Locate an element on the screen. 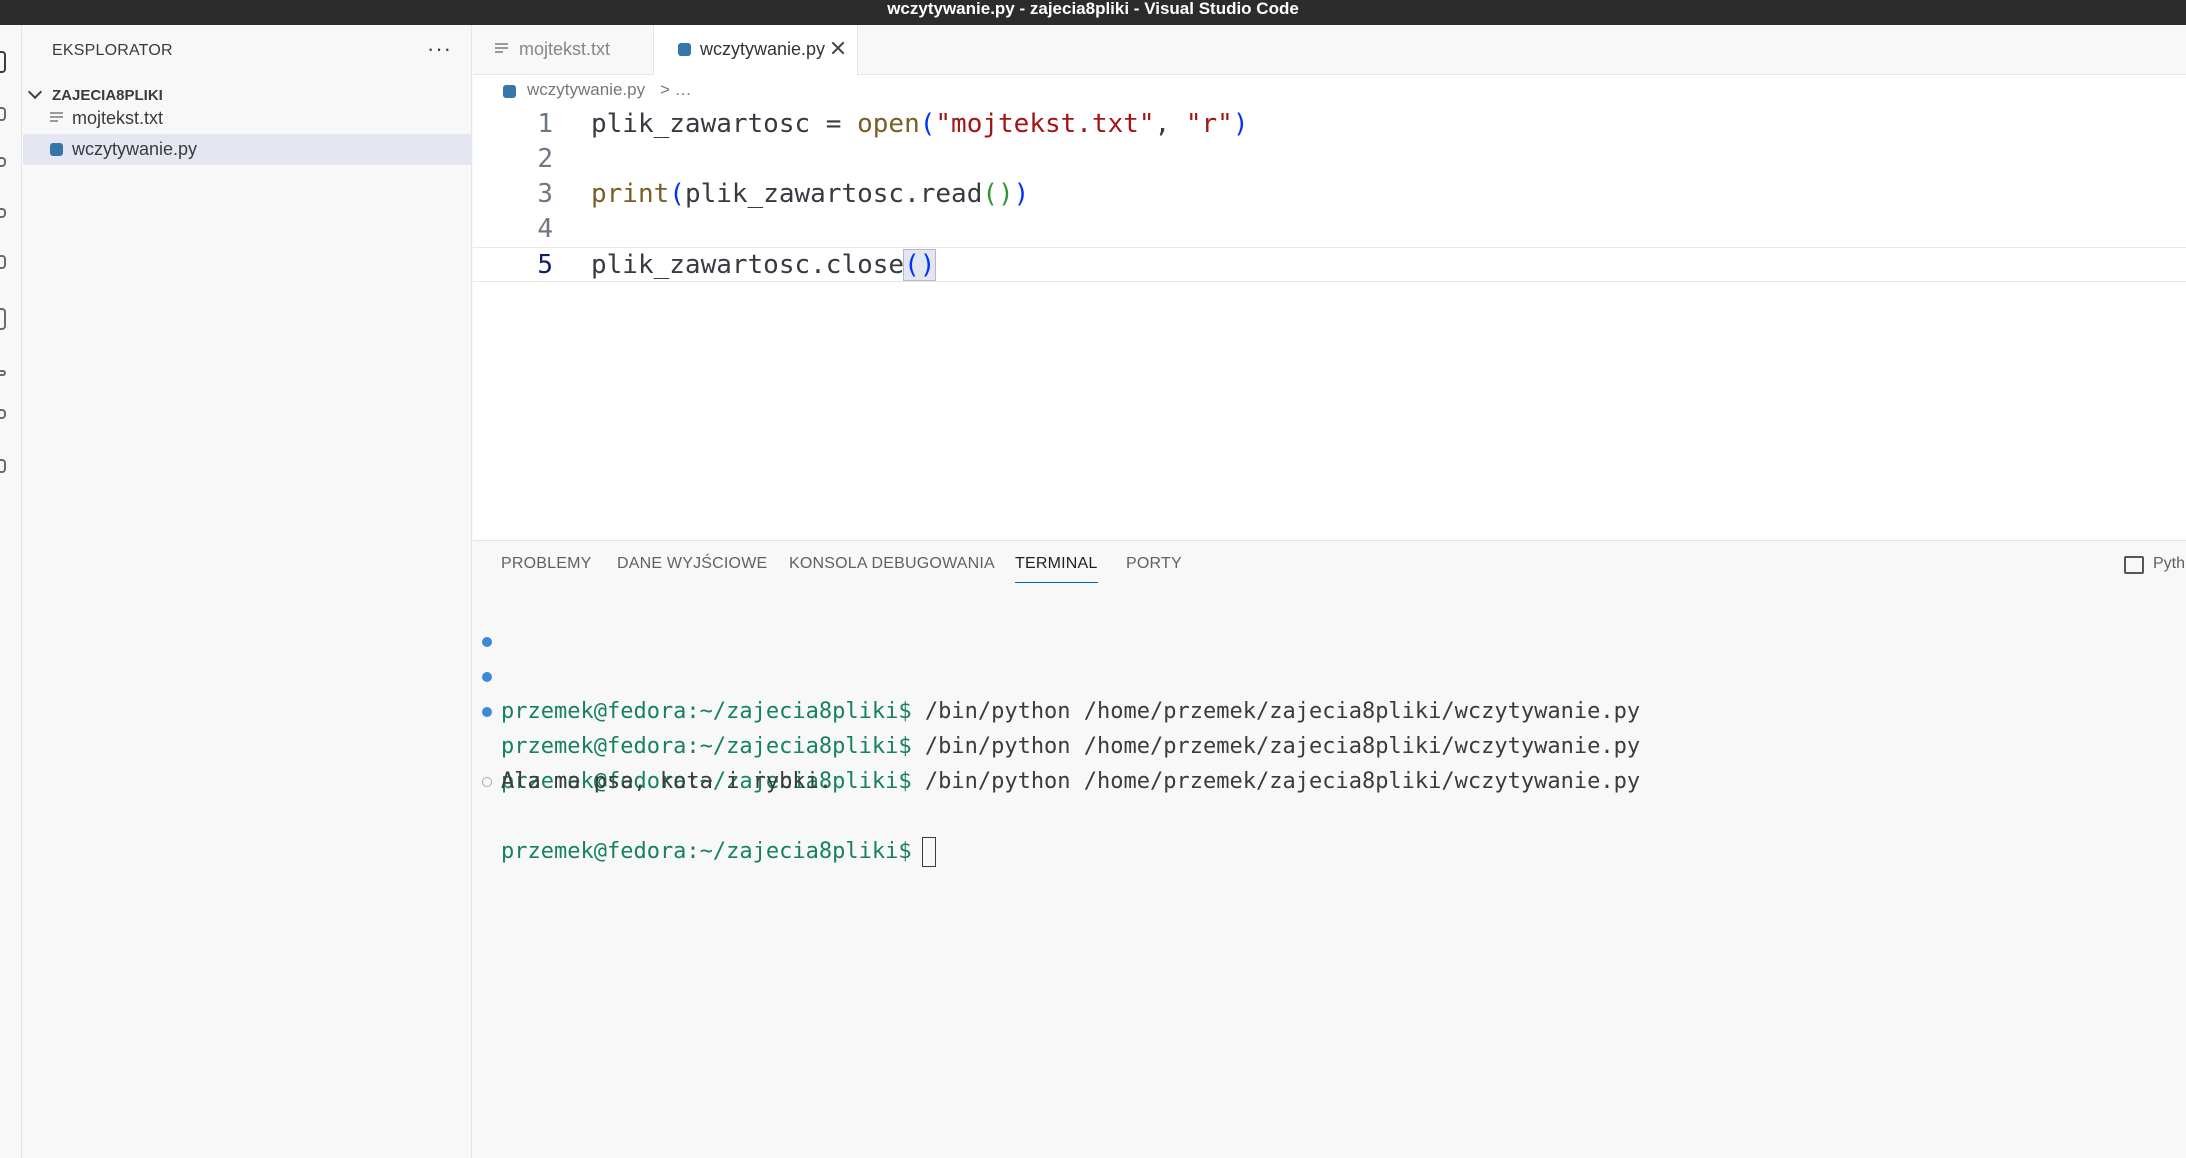  terminal-instance-label: Pyth is located at coordinates (2169, 564).